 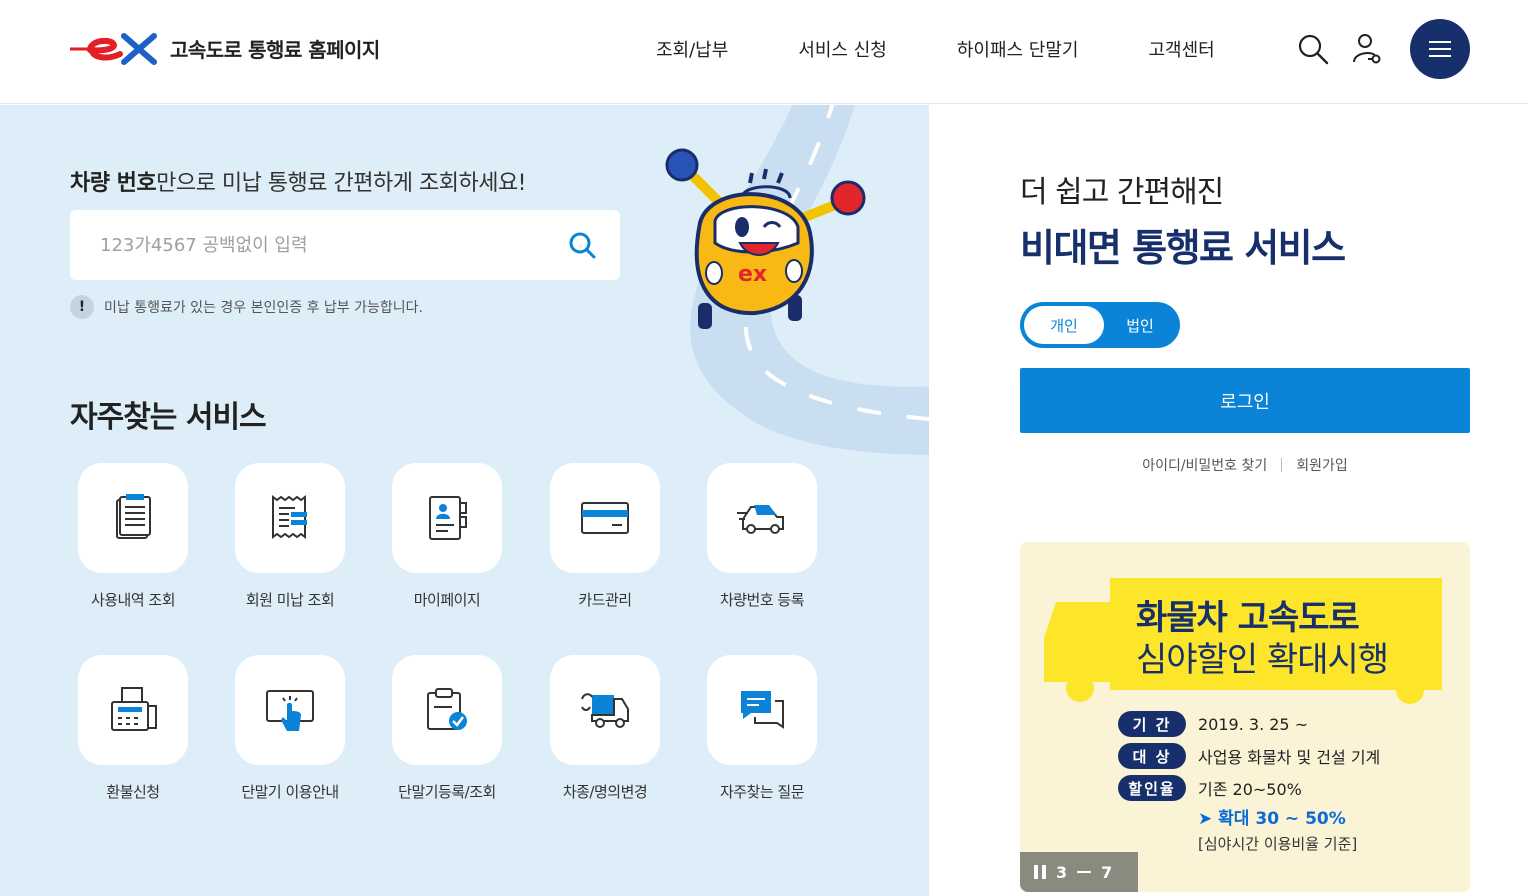 What do you see at coordinates (1152, 724) in the screenshot?
I see `banner-tag: 기 간` at bounding box center [1152, 724].